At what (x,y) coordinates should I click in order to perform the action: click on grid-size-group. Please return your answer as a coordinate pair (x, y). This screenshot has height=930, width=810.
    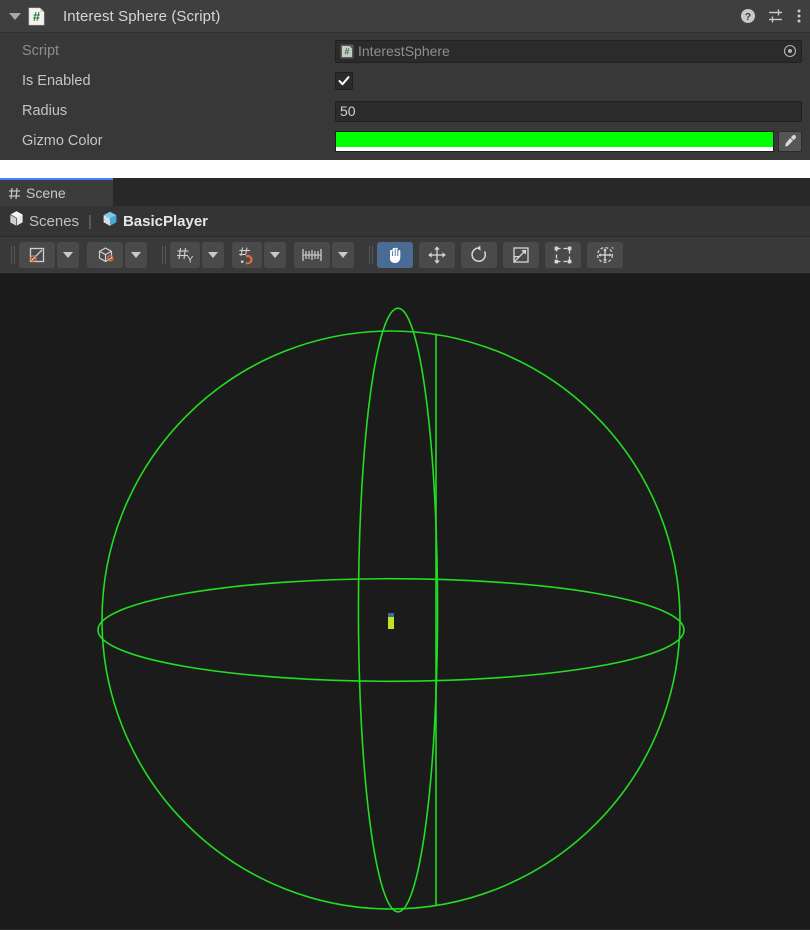
    Looking at the image, I should click on (325, 255).